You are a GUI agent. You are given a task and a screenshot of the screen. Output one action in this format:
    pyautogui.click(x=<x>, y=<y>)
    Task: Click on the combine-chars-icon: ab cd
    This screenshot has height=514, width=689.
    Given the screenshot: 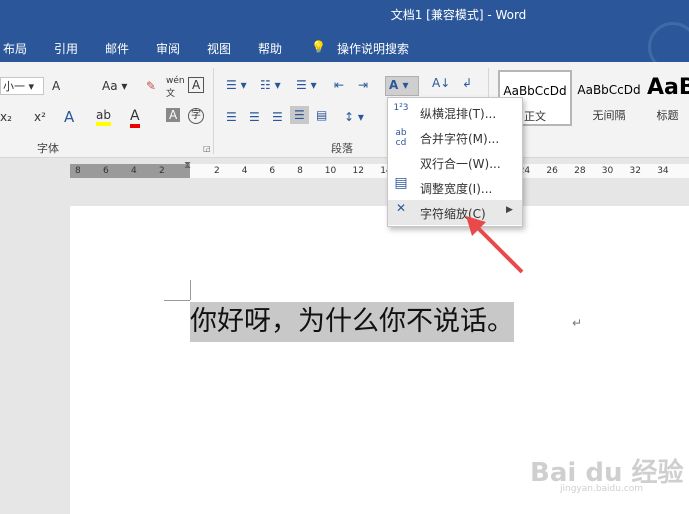 What is the action you would take?
    pyautogui.click(x=401, y=138)
    